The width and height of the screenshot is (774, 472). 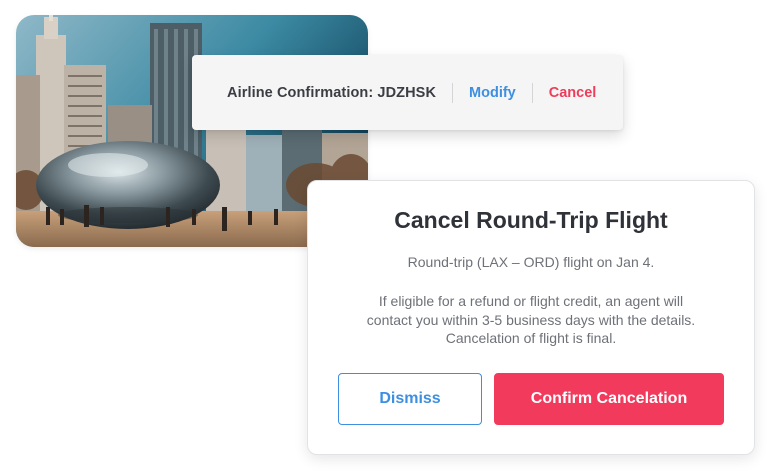 What do you see at coordinates (609, 399) in the screenshot?
I see `confirm-cancelation-button: Confirm Cancelation` at bounding box center [609, 399].